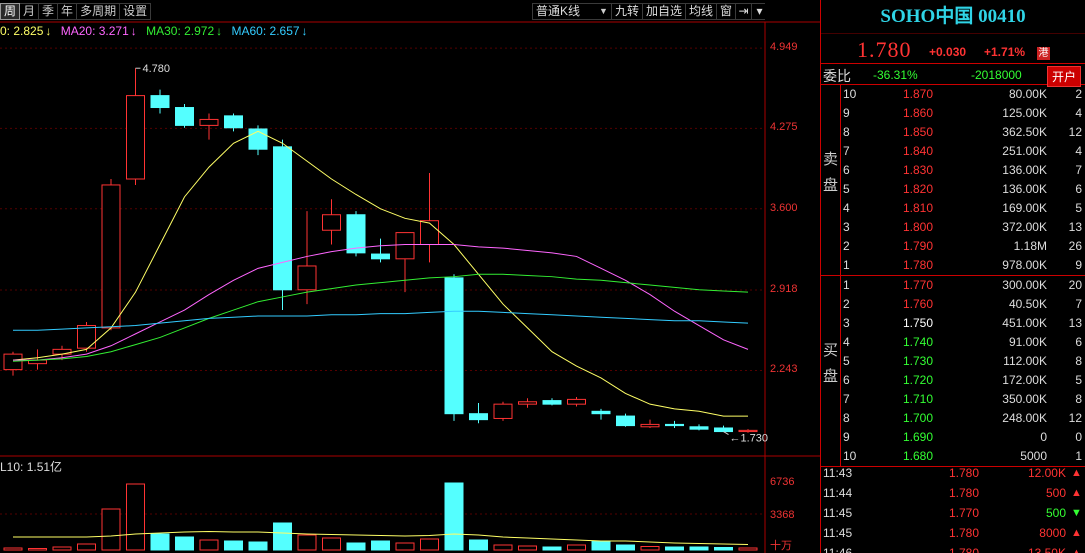 This screenshot has height=553, width=1085. What do you see at coordinates (953, 246) in the screenshot?
I see `ask-row: 2 1.790 1.18M 26` at bounding box center [953, 246].